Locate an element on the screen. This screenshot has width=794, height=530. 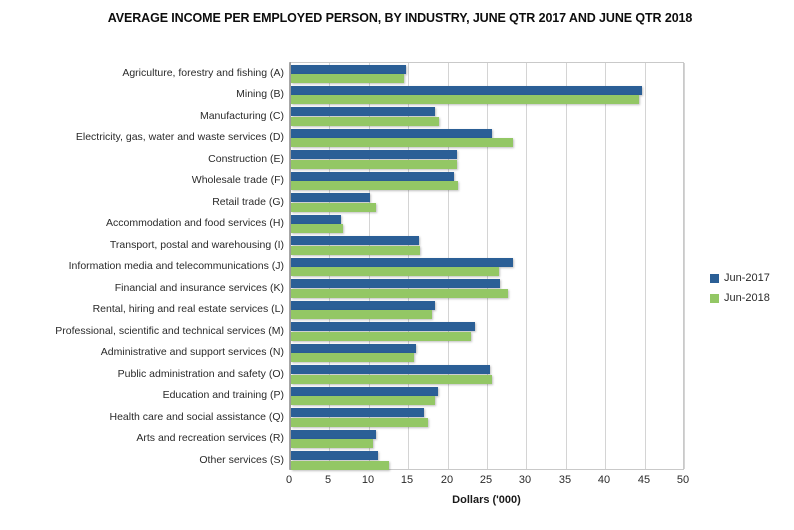
x-axis-tick-label: 25 is located at coordinates (486, 480).